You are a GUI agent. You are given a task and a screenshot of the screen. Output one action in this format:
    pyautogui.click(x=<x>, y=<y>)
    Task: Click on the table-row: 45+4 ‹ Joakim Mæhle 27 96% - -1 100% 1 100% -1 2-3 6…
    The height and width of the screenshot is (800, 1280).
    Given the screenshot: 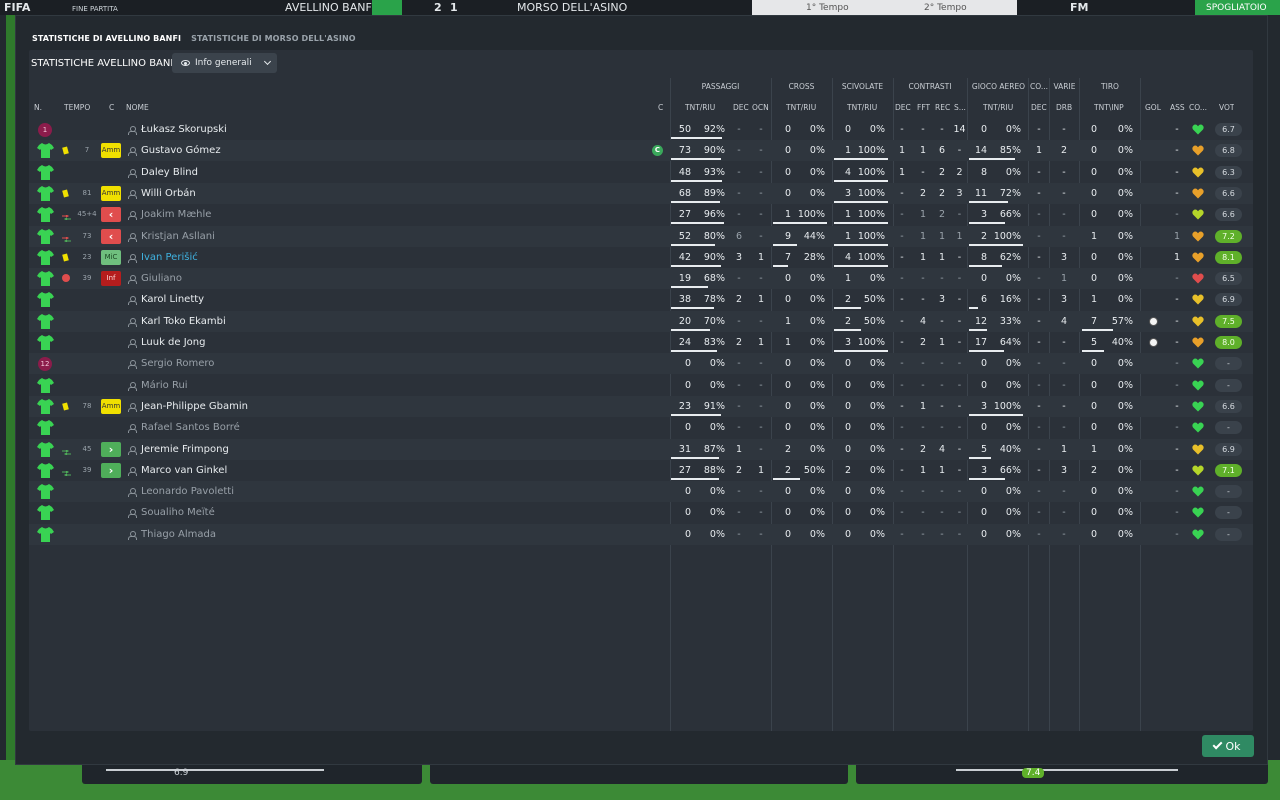 What is the action you would take?
    pyautogui.click(x=641, y=214)
    